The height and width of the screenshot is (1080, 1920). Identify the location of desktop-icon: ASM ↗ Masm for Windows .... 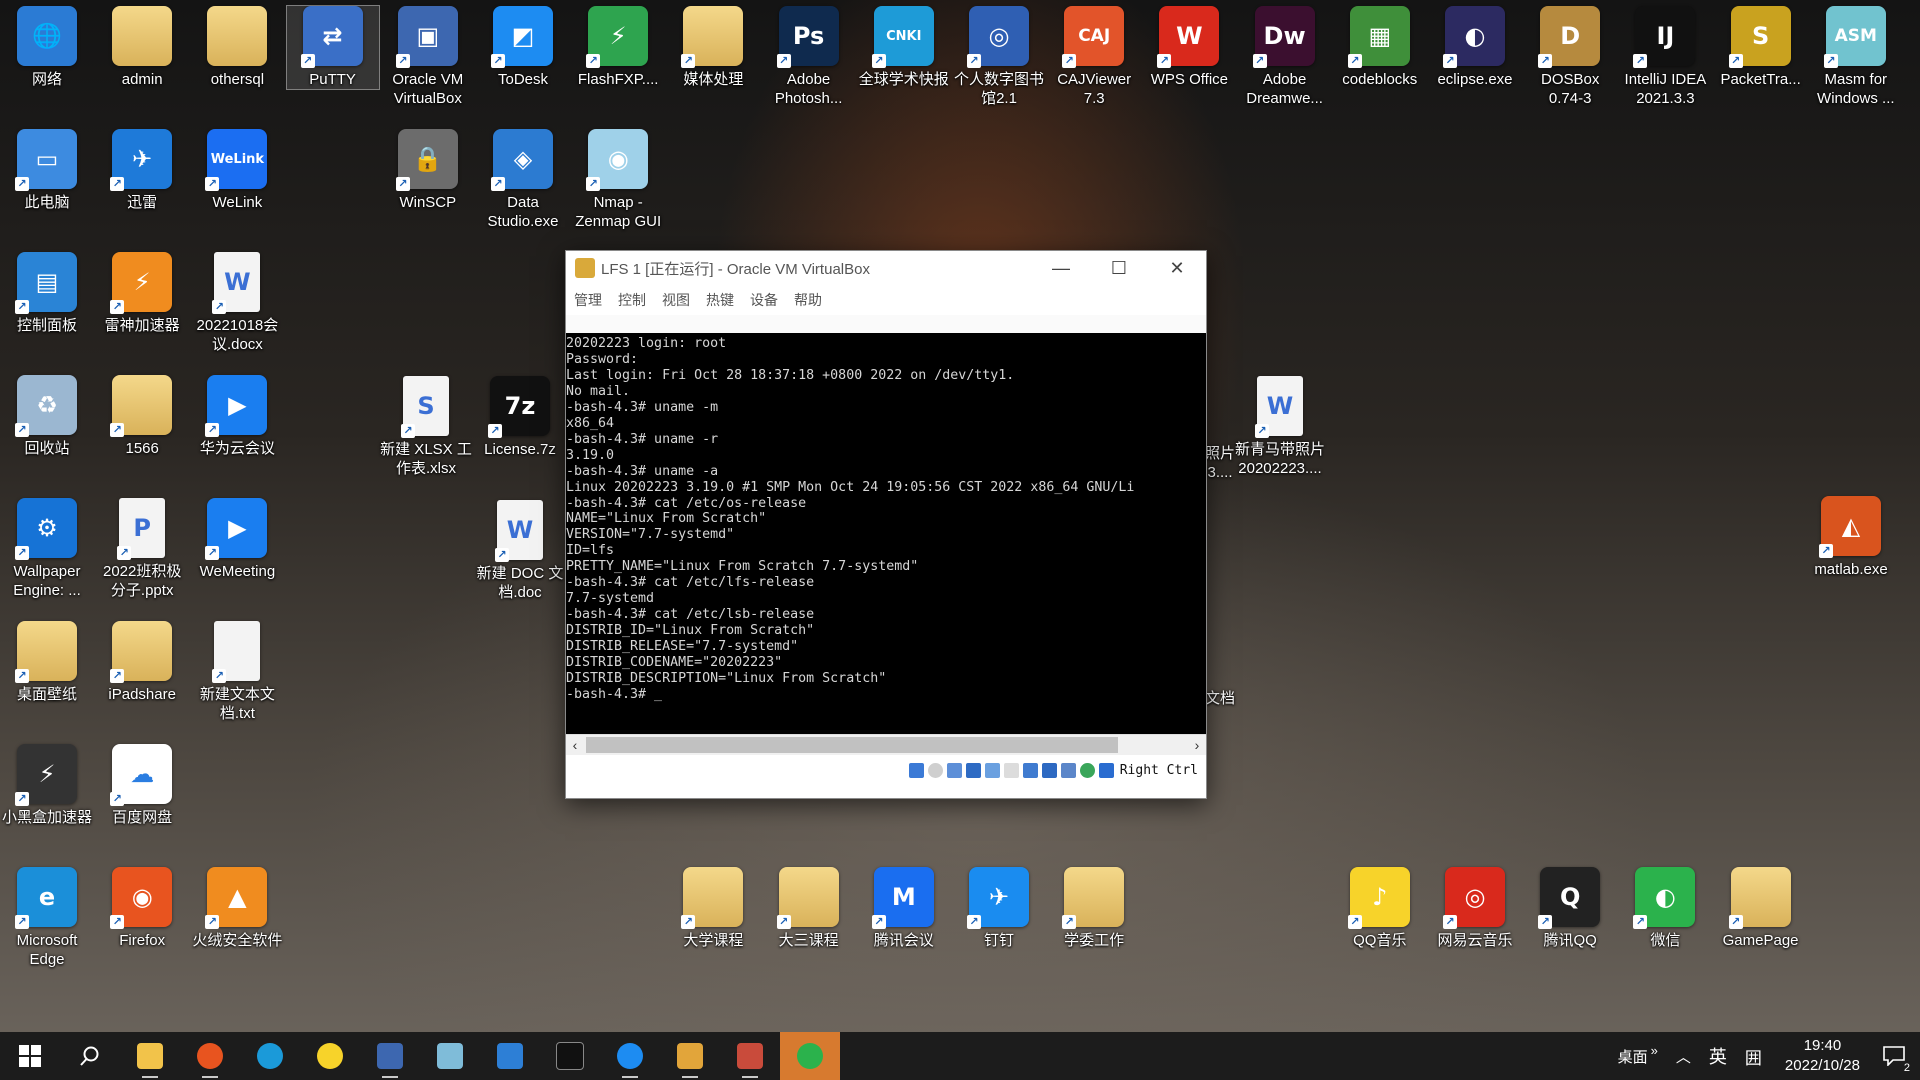
(1856, 57).